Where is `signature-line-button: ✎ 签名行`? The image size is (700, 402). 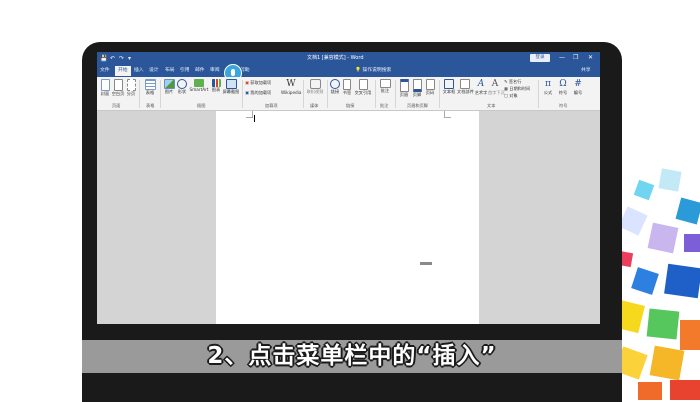 signature-line-button: ✎ 签名行 is located at coordinates (512, 82).